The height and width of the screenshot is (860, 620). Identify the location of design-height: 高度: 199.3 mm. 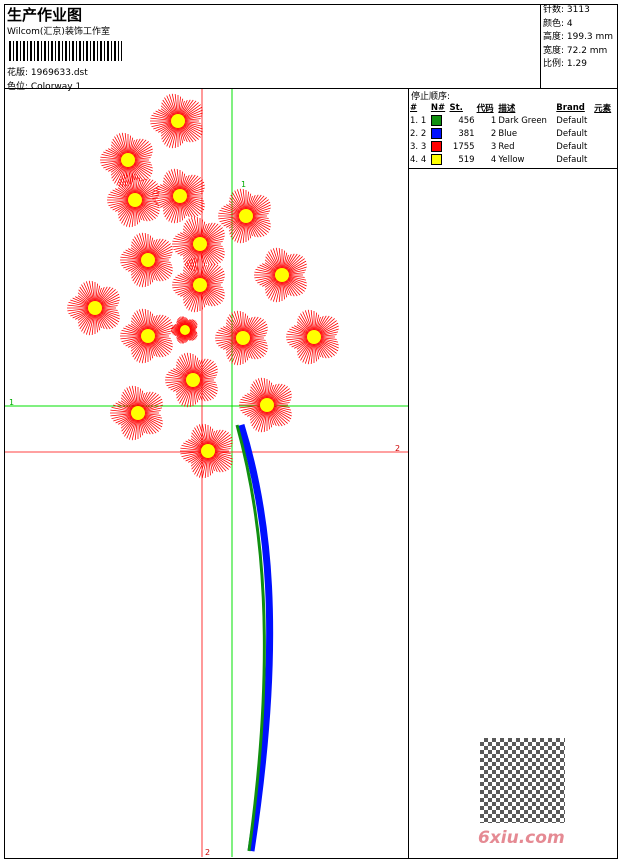
(578, 37).